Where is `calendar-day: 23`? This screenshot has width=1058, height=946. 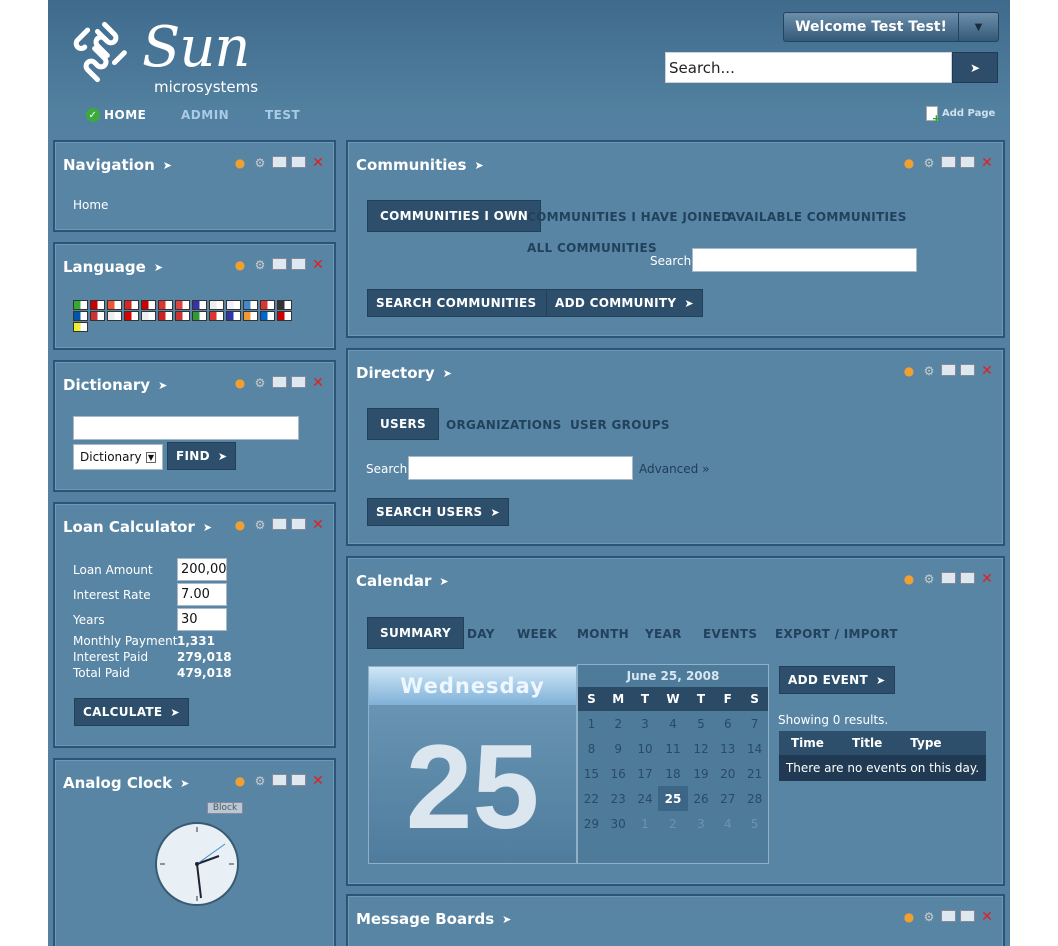
calendar-day: 23 is located at coordinates (618, 798).